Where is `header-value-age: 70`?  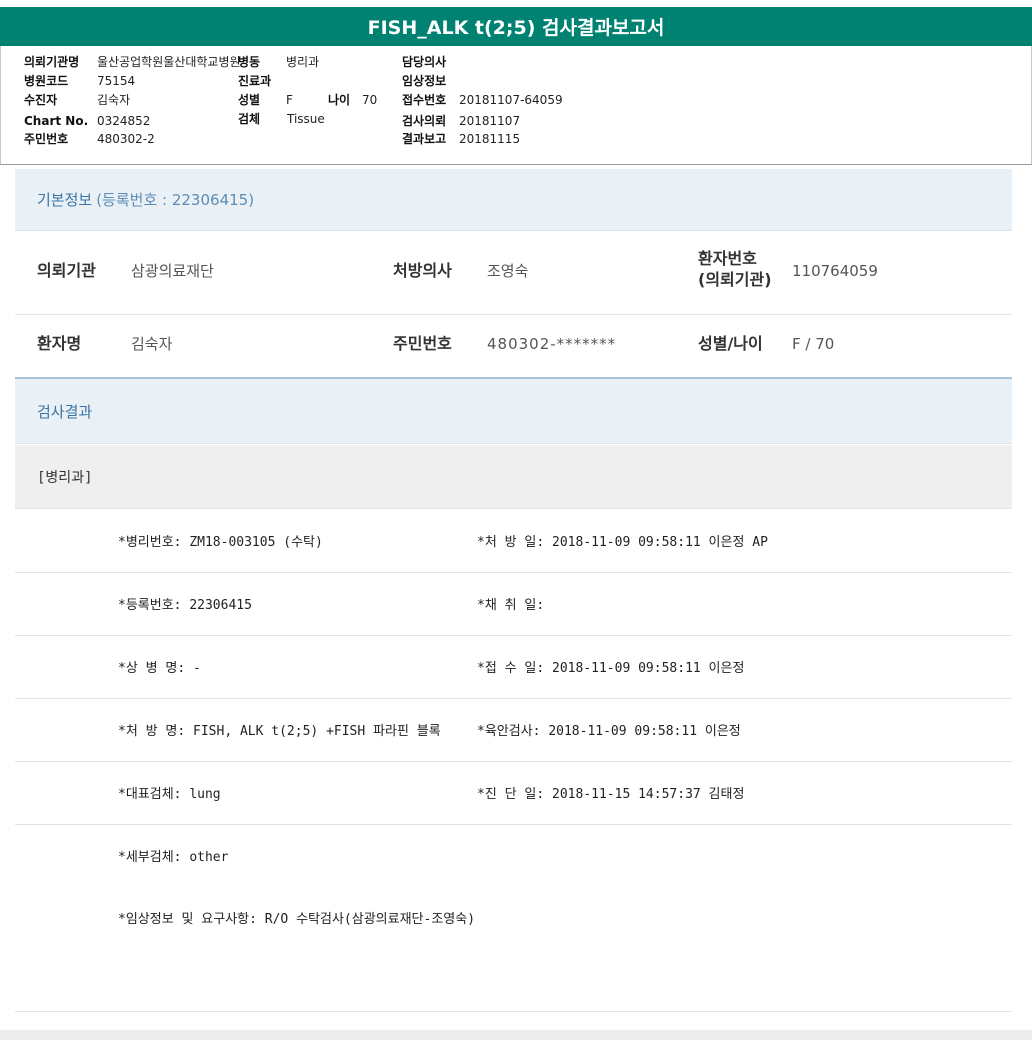 header-value-age: 70 is located at coordinates (370, 100).